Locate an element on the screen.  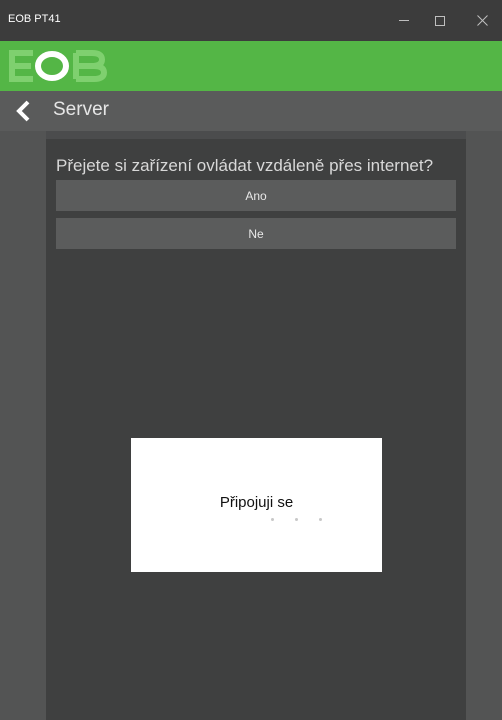
yes-button: Ano is located at coordinates (256, 195).